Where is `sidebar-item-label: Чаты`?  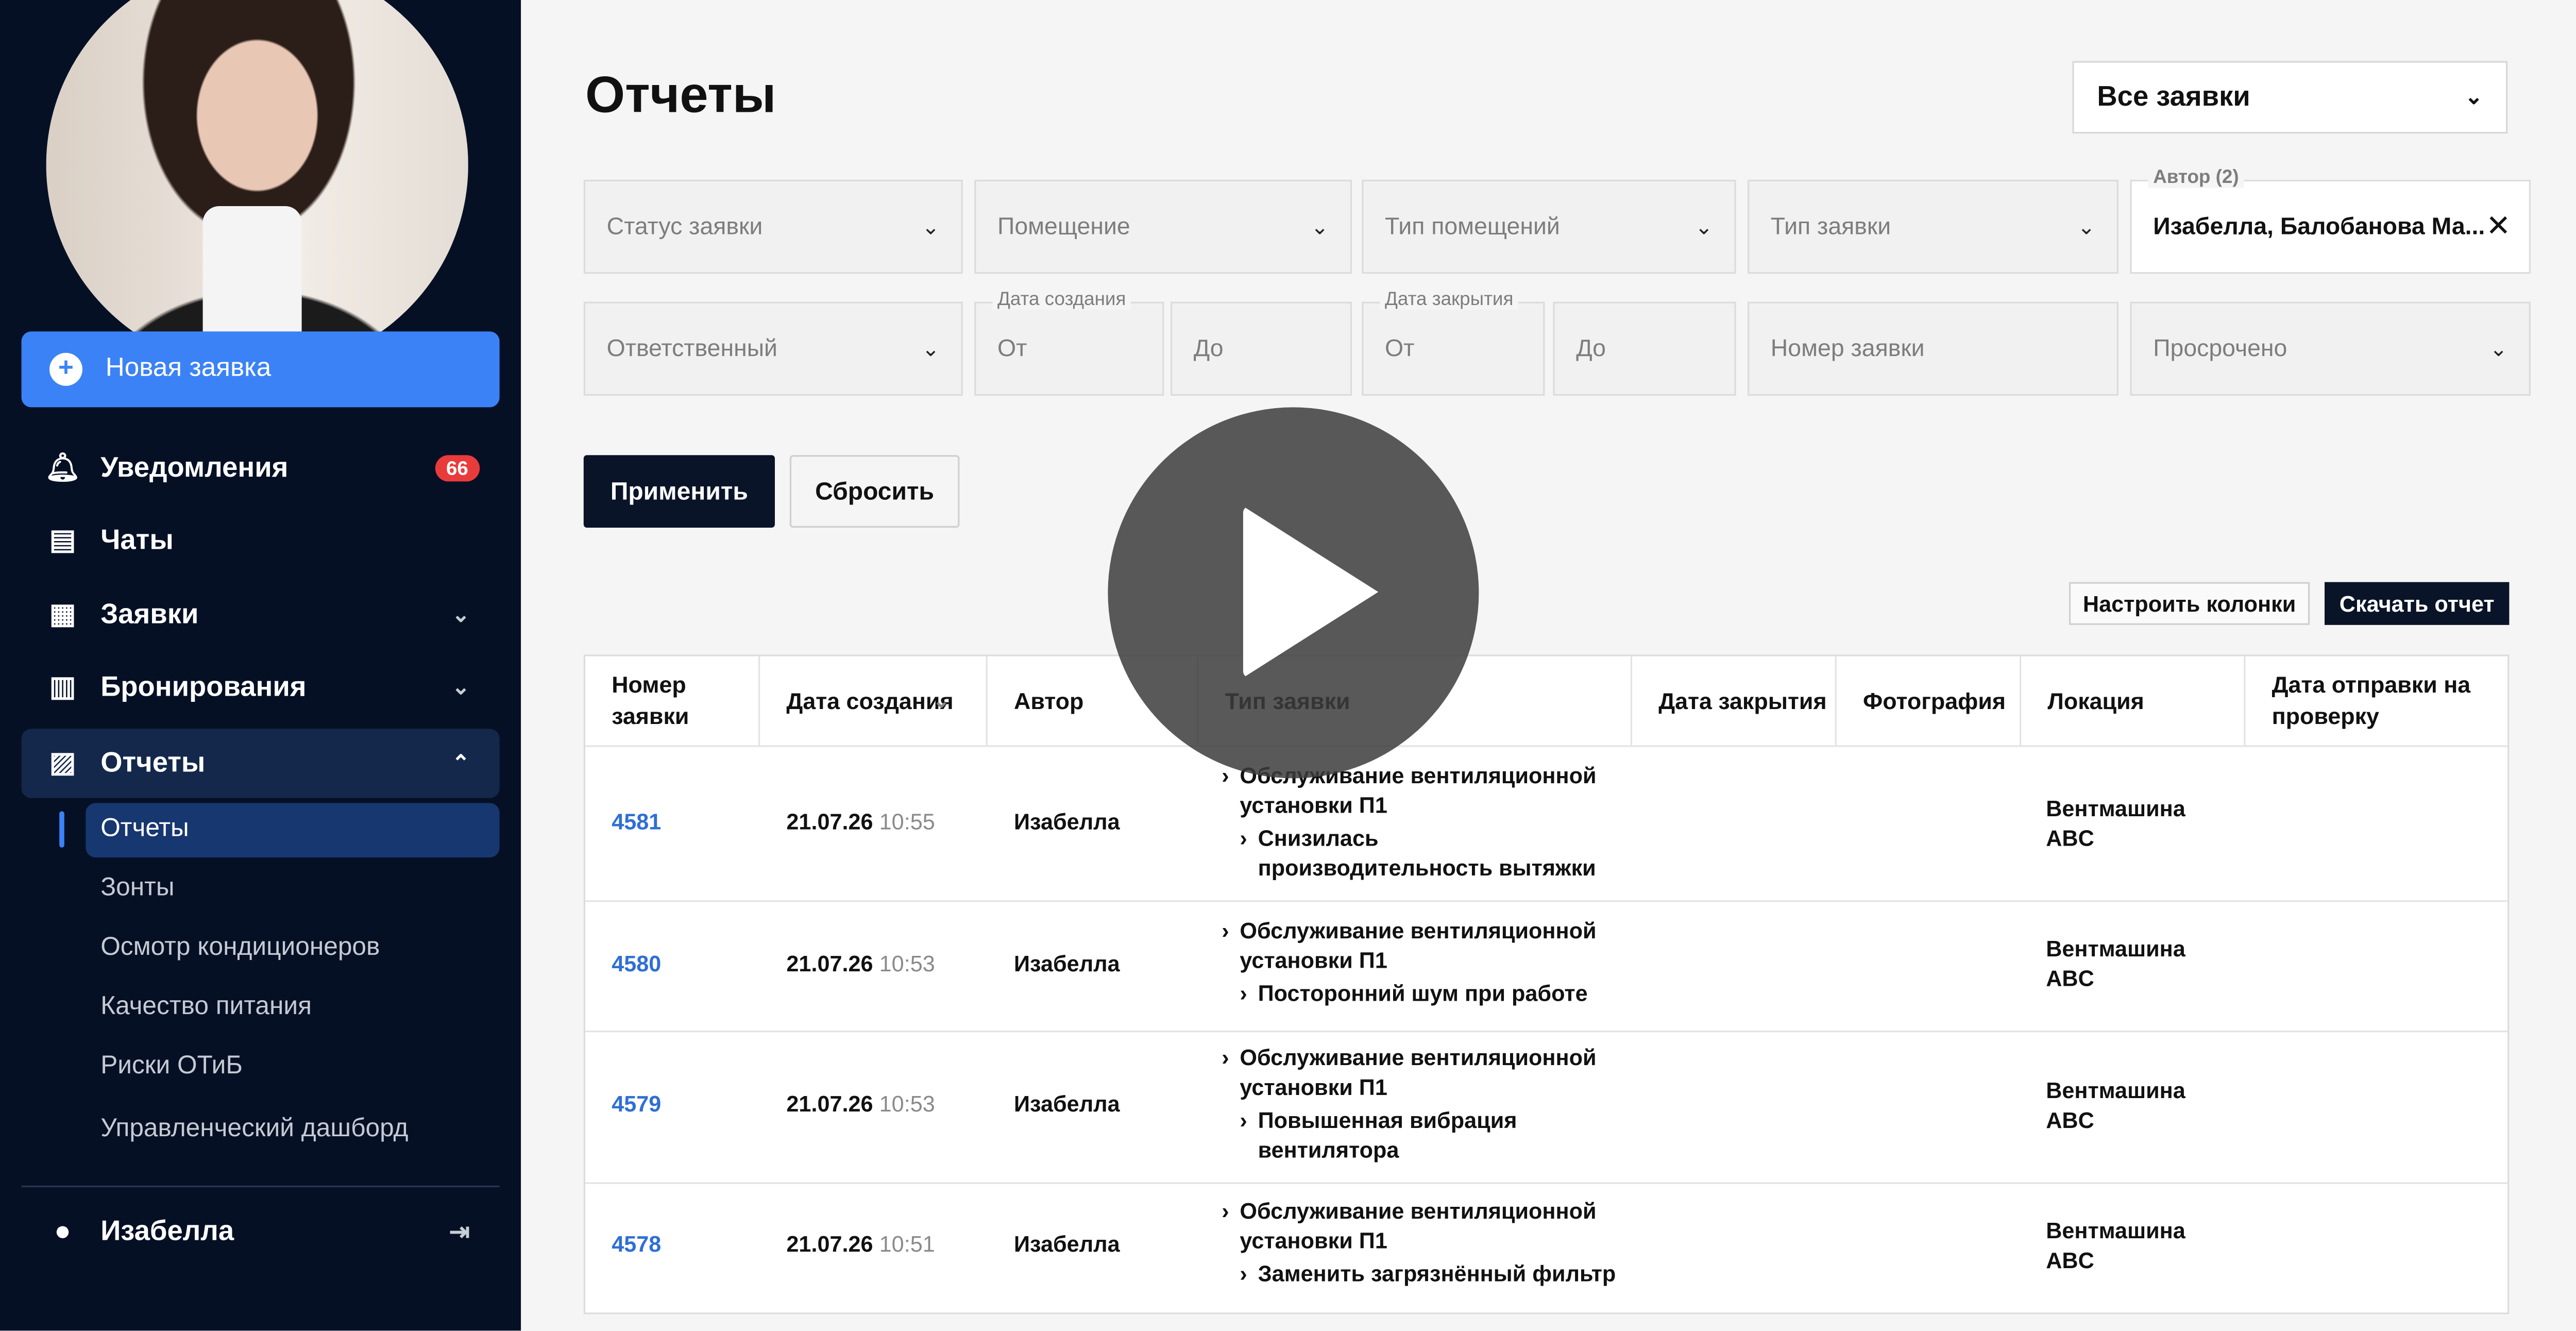
sidebar-item-label: Чаты is located at coordinates (137, 540).